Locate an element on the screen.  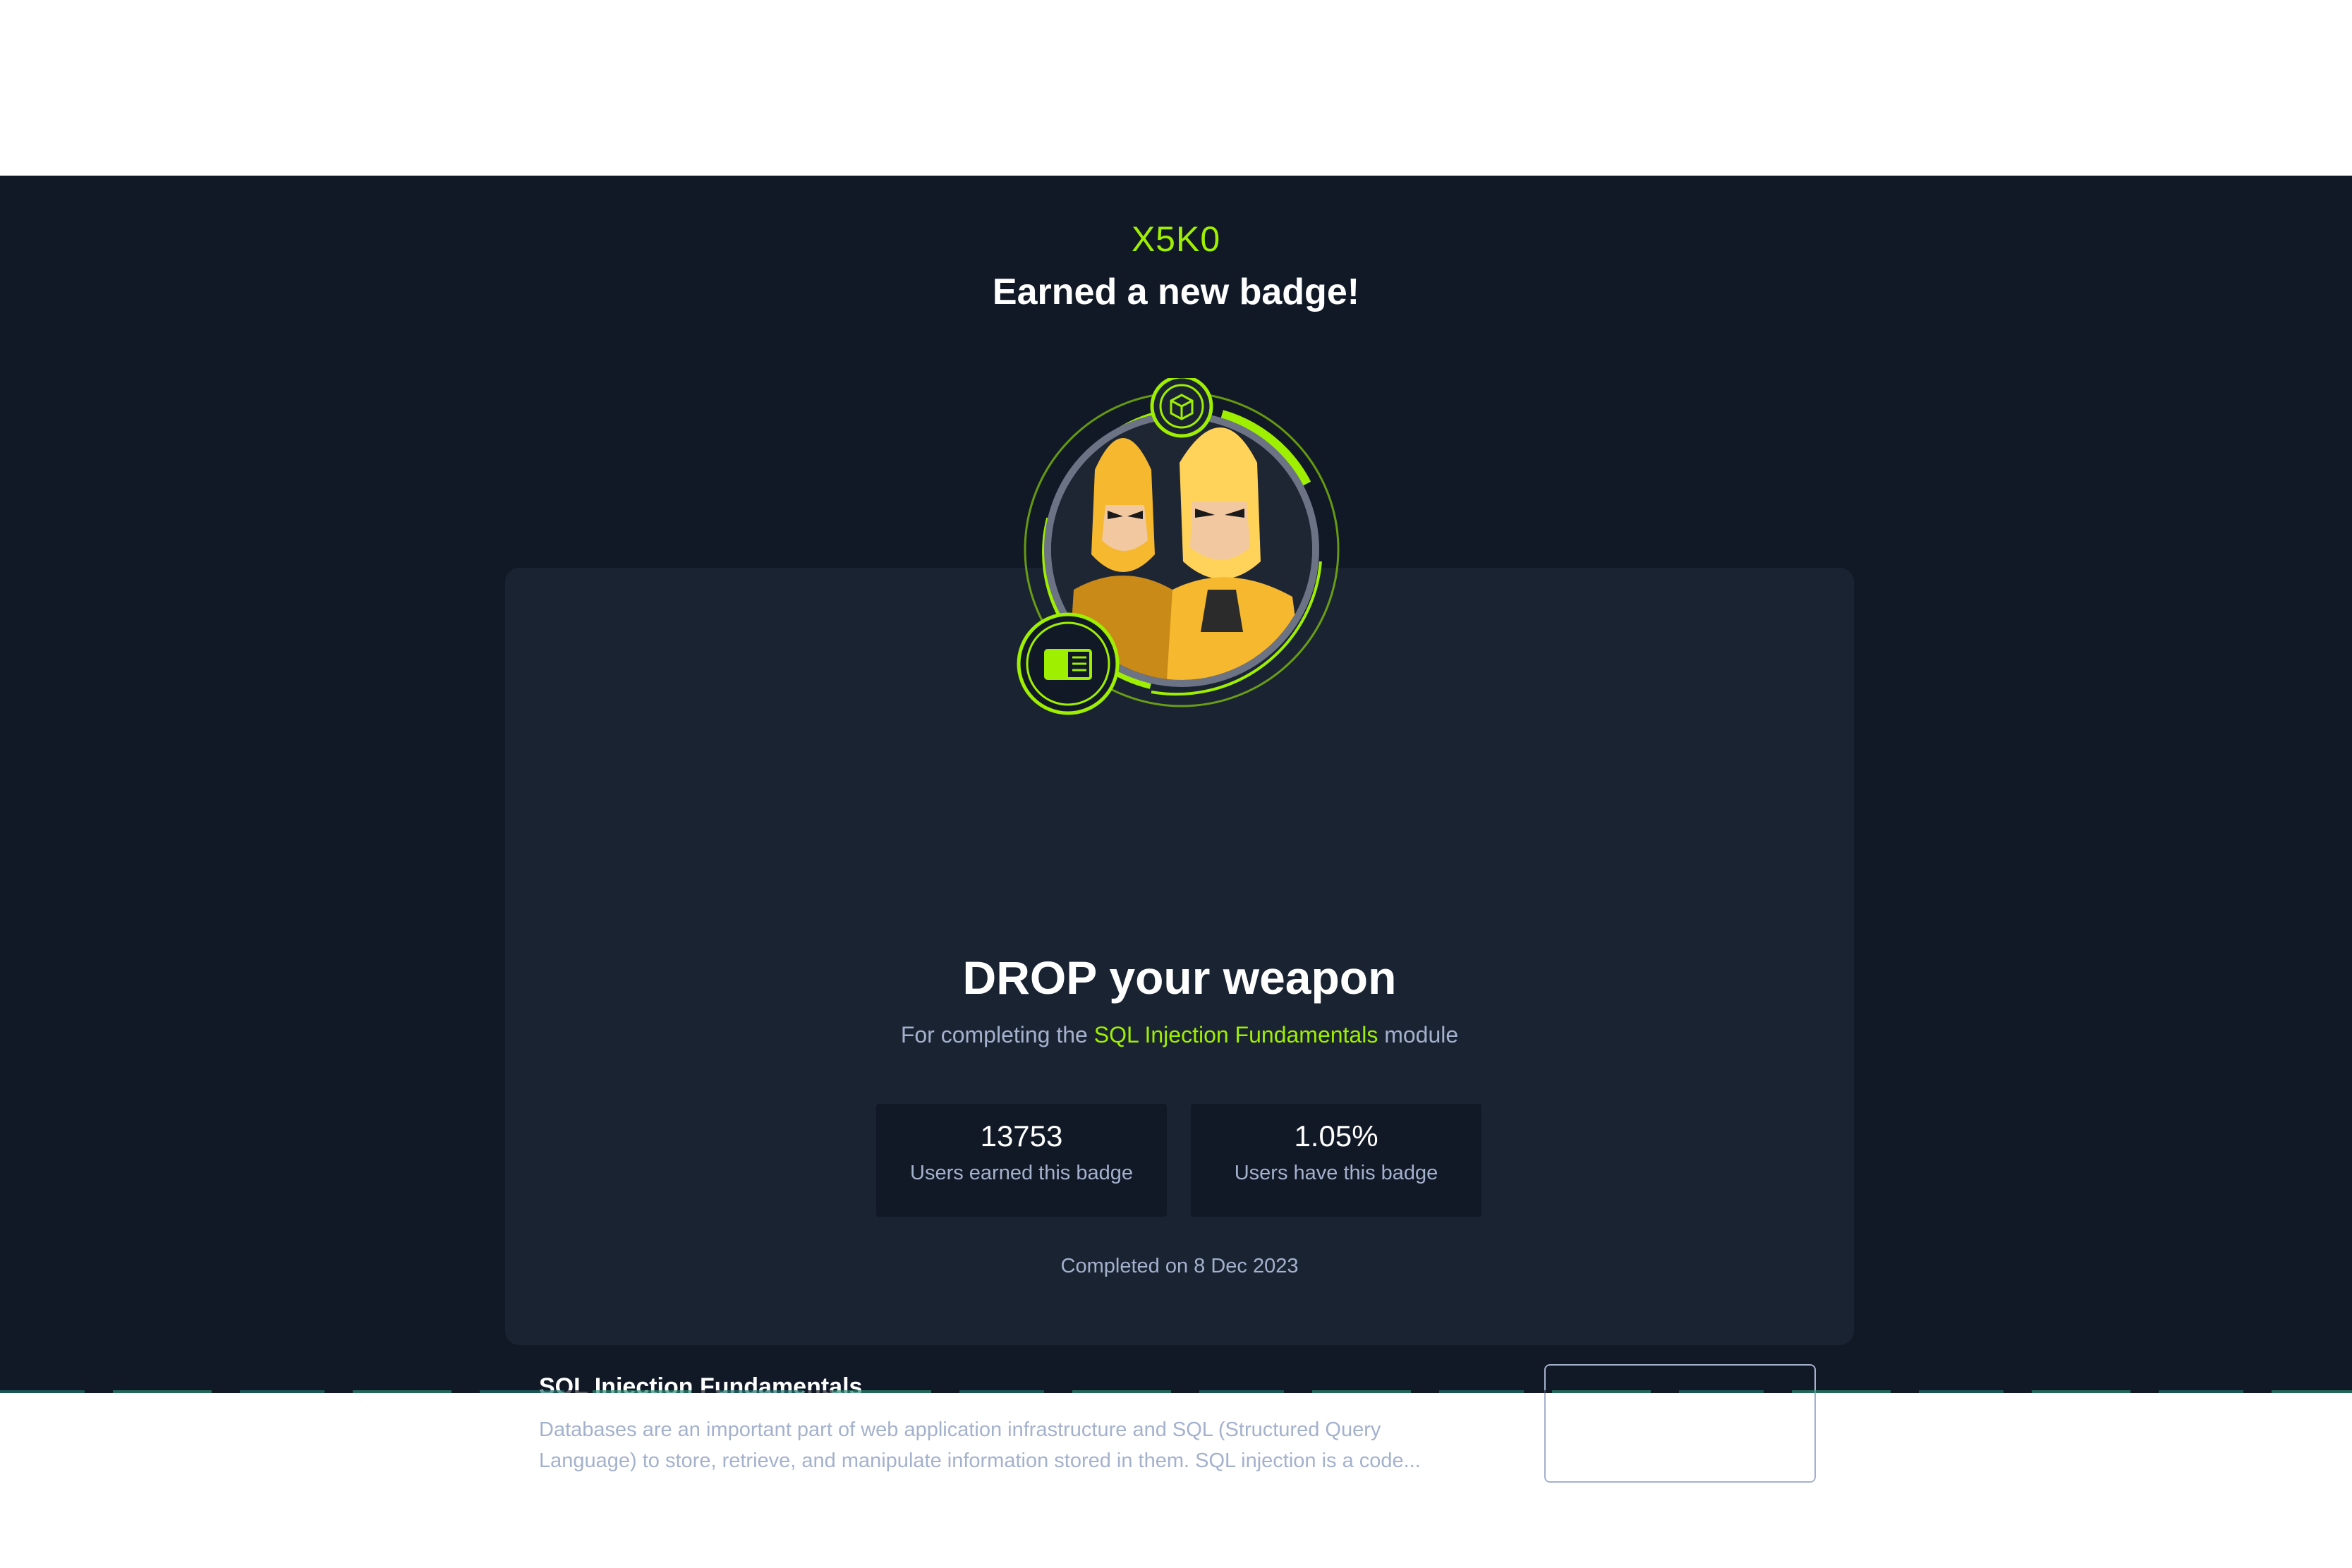
subtitle-prefix: For completing the is located at coordinates (994, 1034).